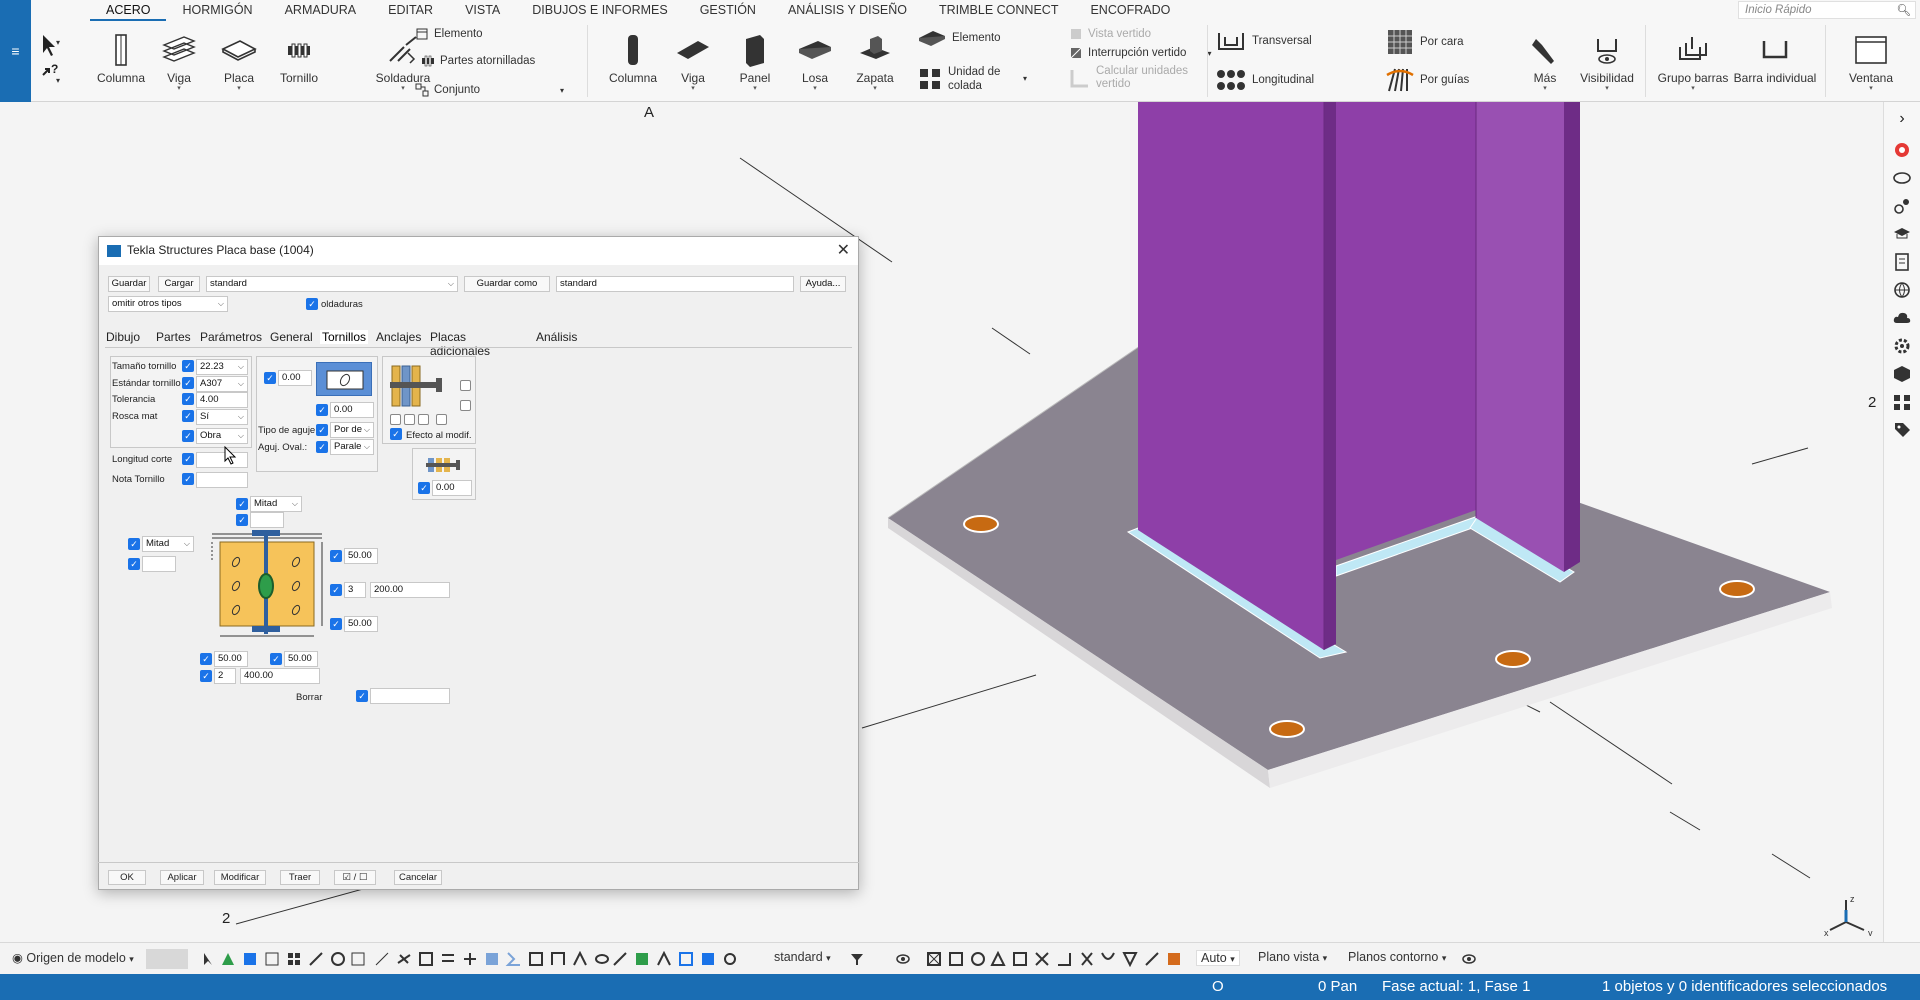 This screenshot has height=1000, width=1920. What do you see at coordinates (352, 410) in the screenshot?
I see `hole-offset2-field: 0.00` at bounding box center [352, 410].